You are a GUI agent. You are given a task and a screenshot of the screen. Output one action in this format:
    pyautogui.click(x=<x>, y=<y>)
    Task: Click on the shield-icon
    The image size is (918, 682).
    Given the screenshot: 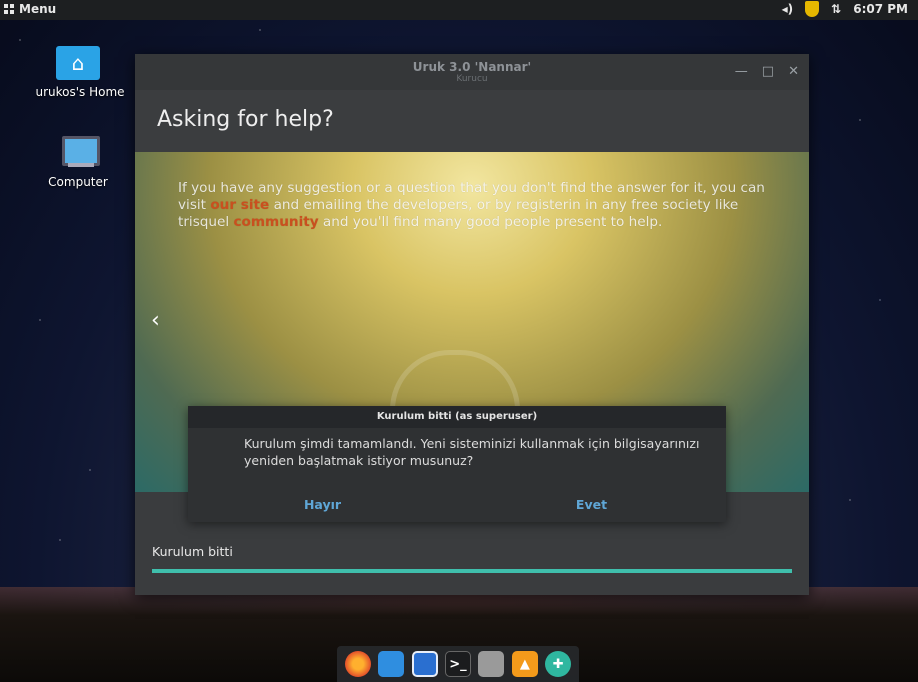 What is the action you would take?
    pyautogui.click(x=812, y=9)
    